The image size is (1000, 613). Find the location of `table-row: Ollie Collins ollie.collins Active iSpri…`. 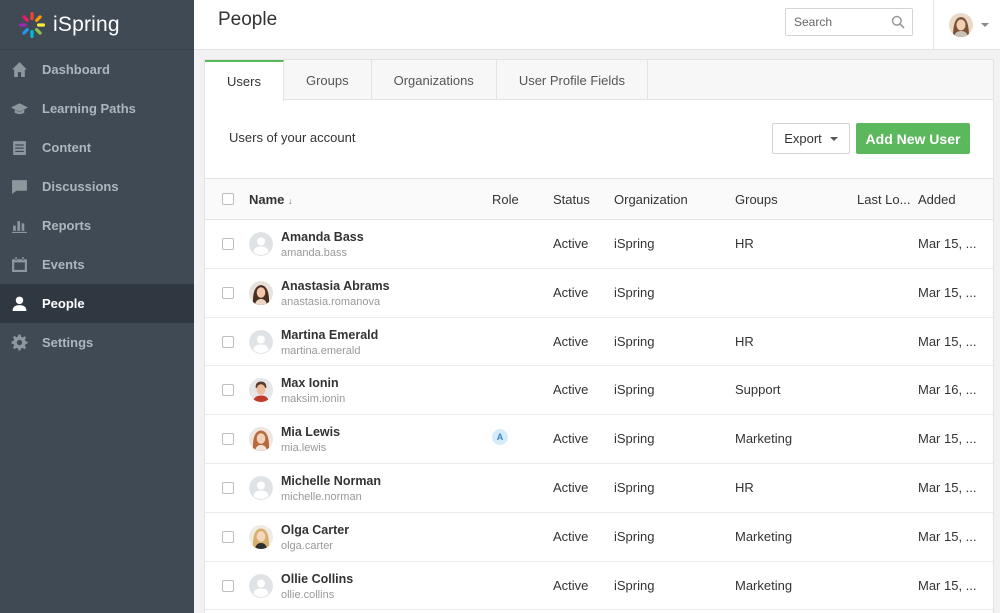

table-row: Ollie Collins ollie.collins Active iSpri… is located at coordinates (599, 586).